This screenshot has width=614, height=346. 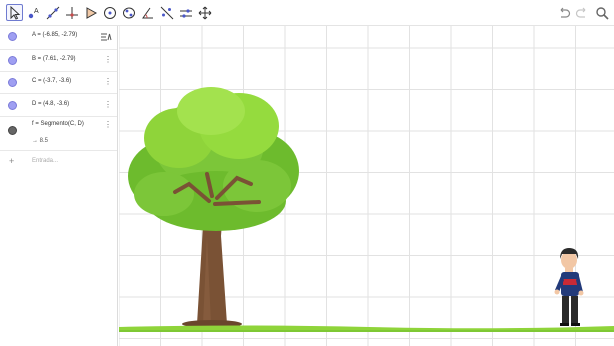 I want to click on object-definition: A = (-6.85, -2.79), so click(x=54, y=35).